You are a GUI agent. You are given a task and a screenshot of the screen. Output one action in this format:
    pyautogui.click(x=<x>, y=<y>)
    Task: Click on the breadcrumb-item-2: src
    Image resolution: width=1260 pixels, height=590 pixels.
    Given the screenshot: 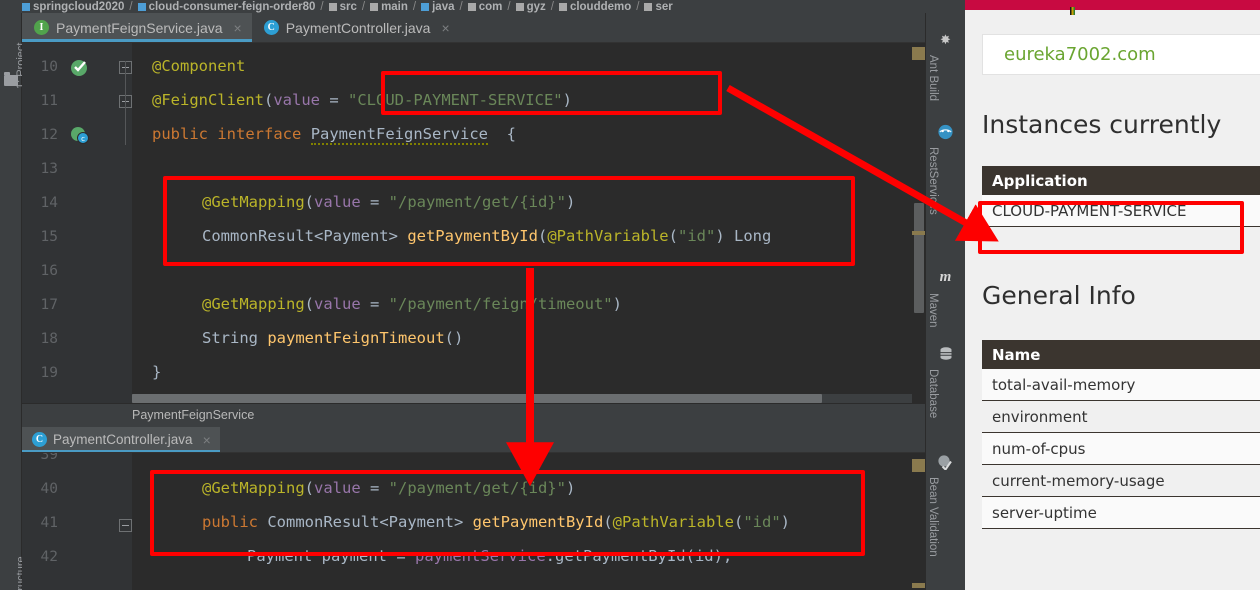 What is the action you would take?
    pyautogui.click(x=342, y=7)
    